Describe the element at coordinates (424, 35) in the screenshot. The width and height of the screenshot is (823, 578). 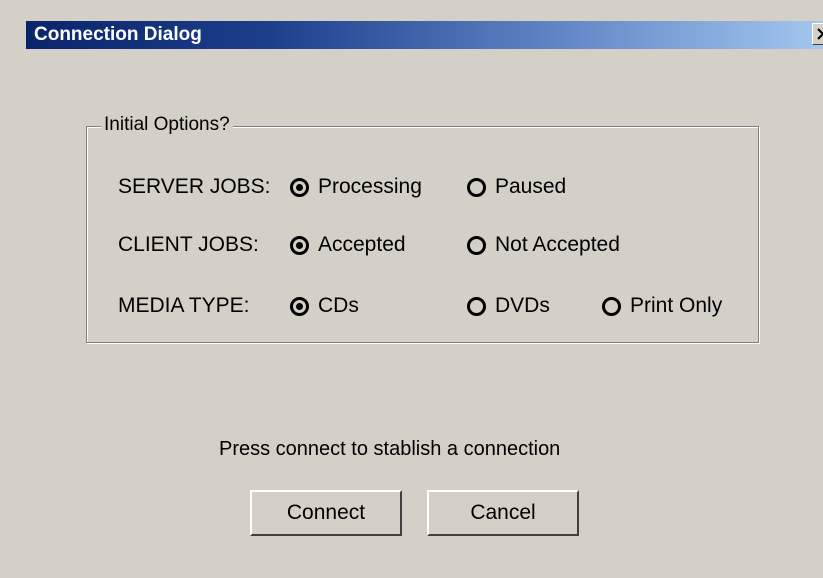
I see `title-bar: Connection Dialog` at that location.